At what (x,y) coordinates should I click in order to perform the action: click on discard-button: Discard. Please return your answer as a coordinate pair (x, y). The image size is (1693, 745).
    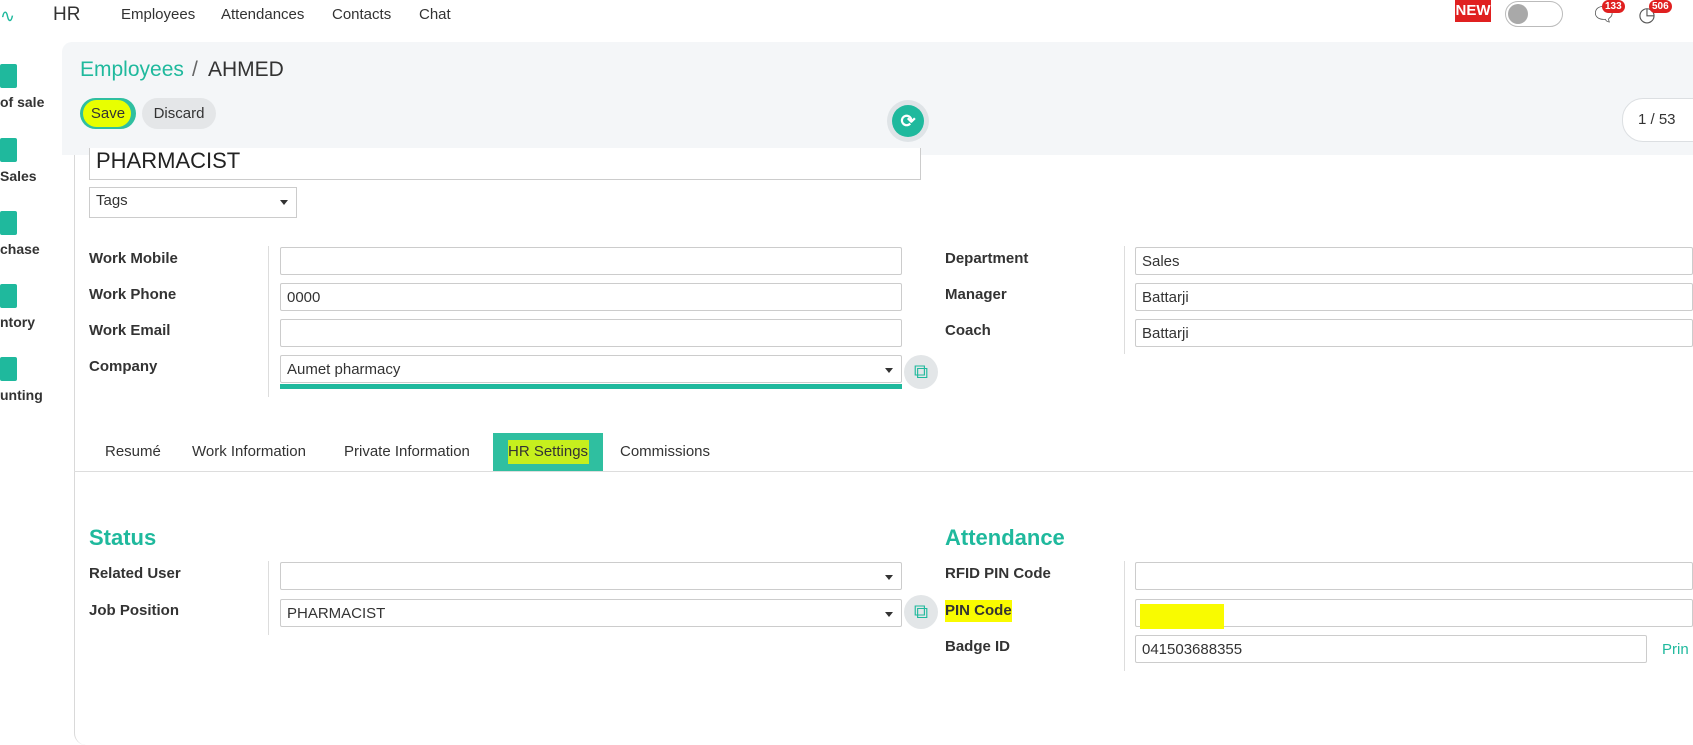
    Looking at the image, I should click on (179, 113).